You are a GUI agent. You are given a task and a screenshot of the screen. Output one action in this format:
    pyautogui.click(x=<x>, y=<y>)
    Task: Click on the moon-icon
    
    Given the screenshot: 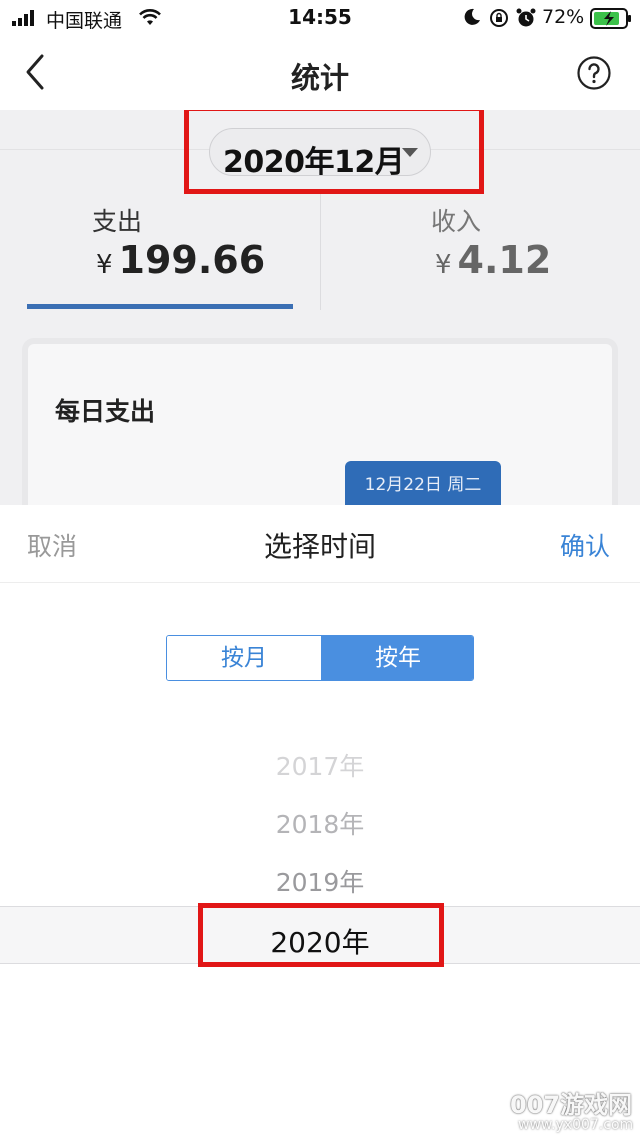 What is the action you would take?
    pyautogui.click(x=472, y=16)
    